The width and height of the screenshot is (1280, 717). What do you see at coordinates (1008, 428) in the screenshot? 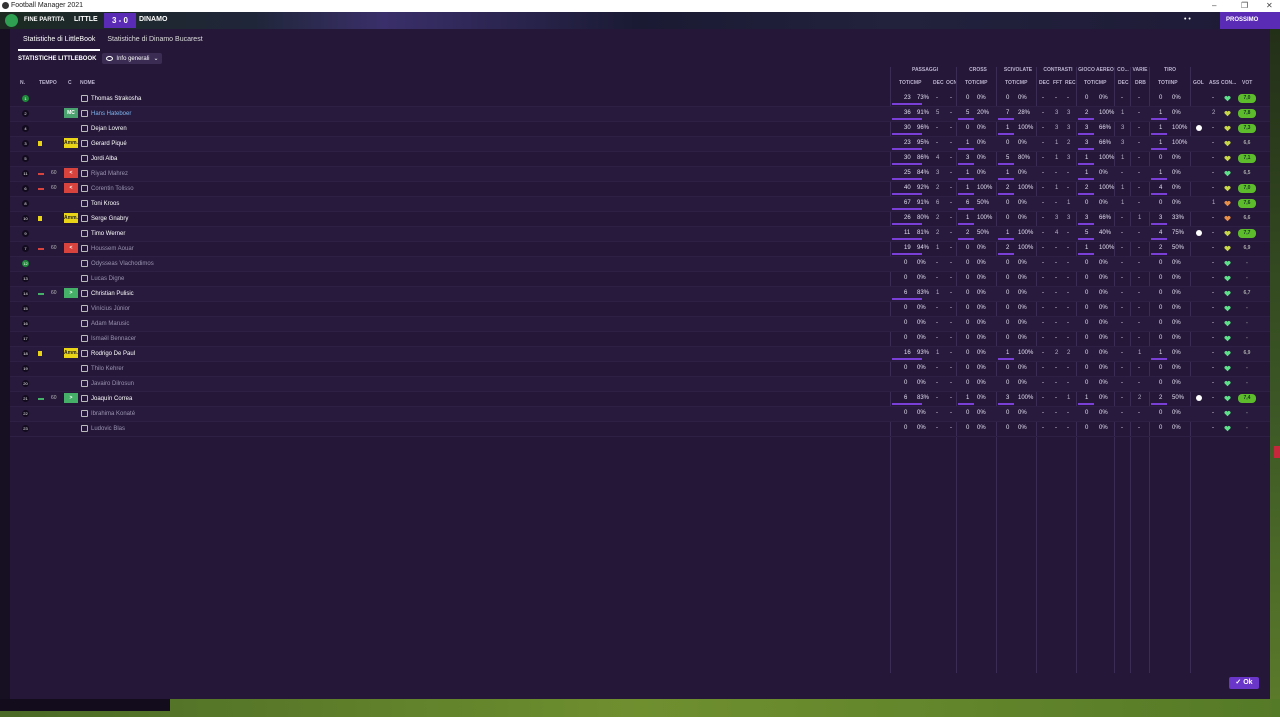
I see `cell-tackle-total: 0` at bounding box center [1008, 428].